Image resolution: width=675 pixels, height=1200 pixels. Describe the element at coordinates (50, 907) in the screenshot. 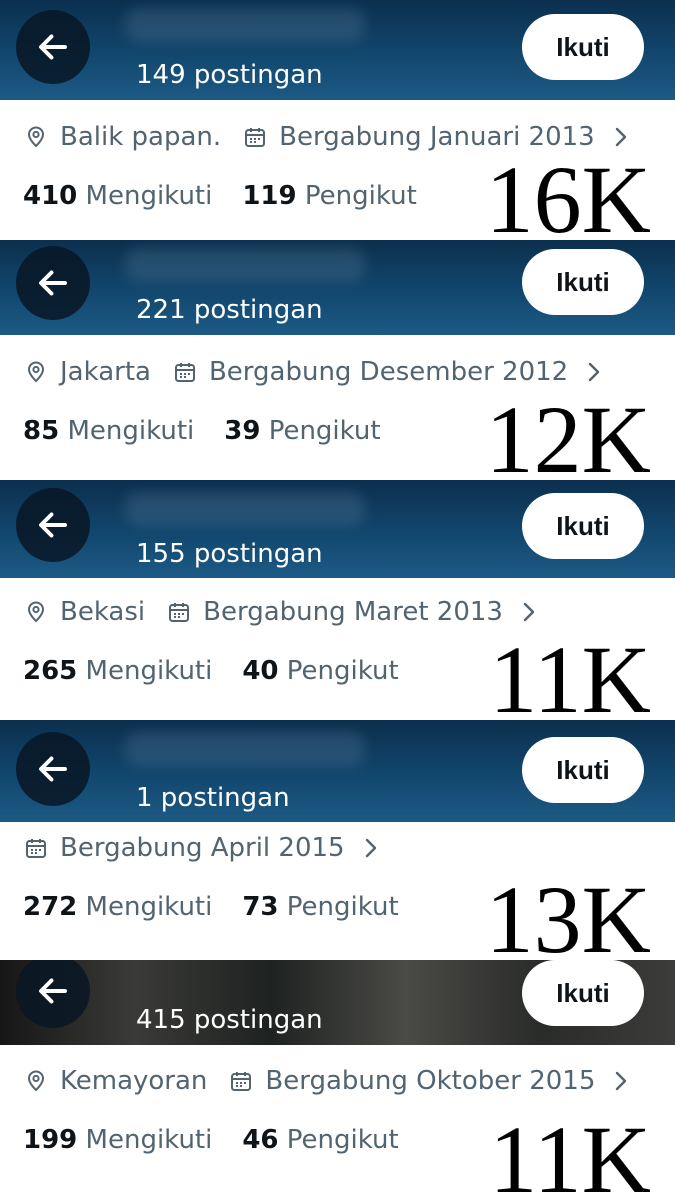

I see `following-count: 272` at that location.